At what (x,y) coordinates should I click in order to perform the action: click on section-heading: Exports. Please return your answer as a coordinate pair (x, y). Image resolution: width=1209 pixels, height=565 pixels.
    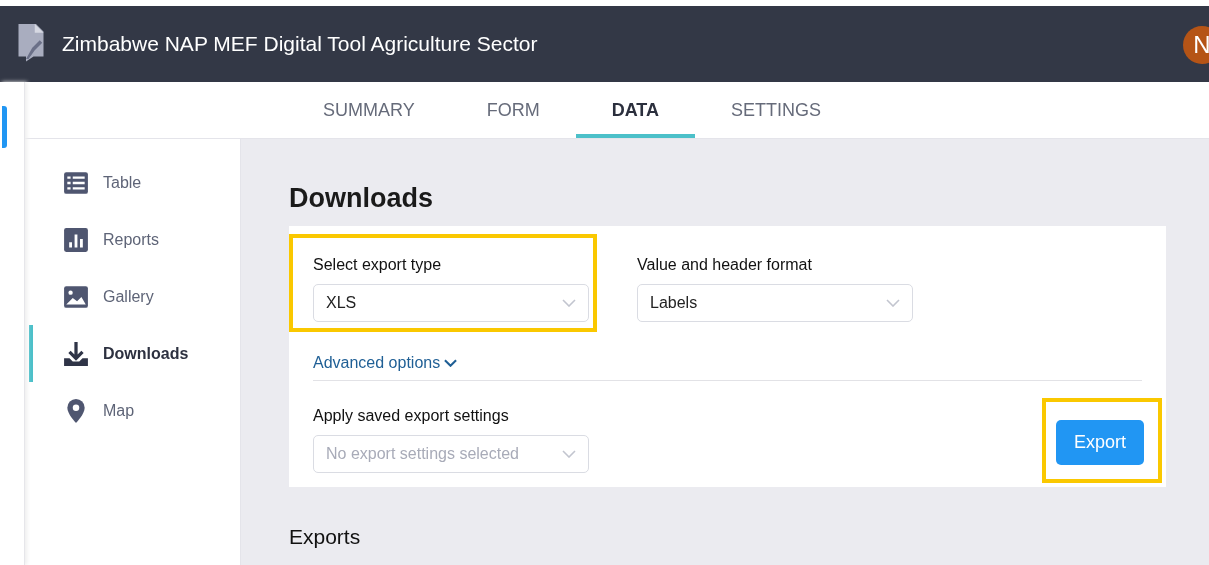
    Looking at the image, I should click on (325, 537).